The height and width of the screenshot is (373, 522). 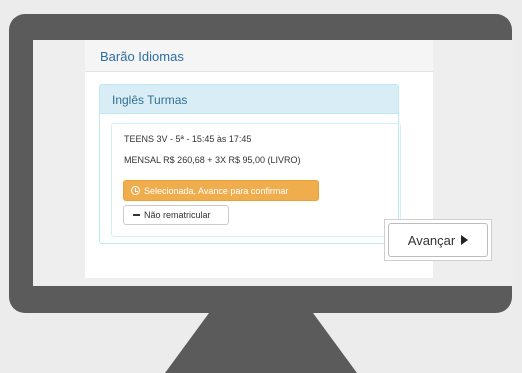 What do you see at coordinates (136, 215) in the screenshot?
I see `minus-icon` at bounding box center [136, 215].